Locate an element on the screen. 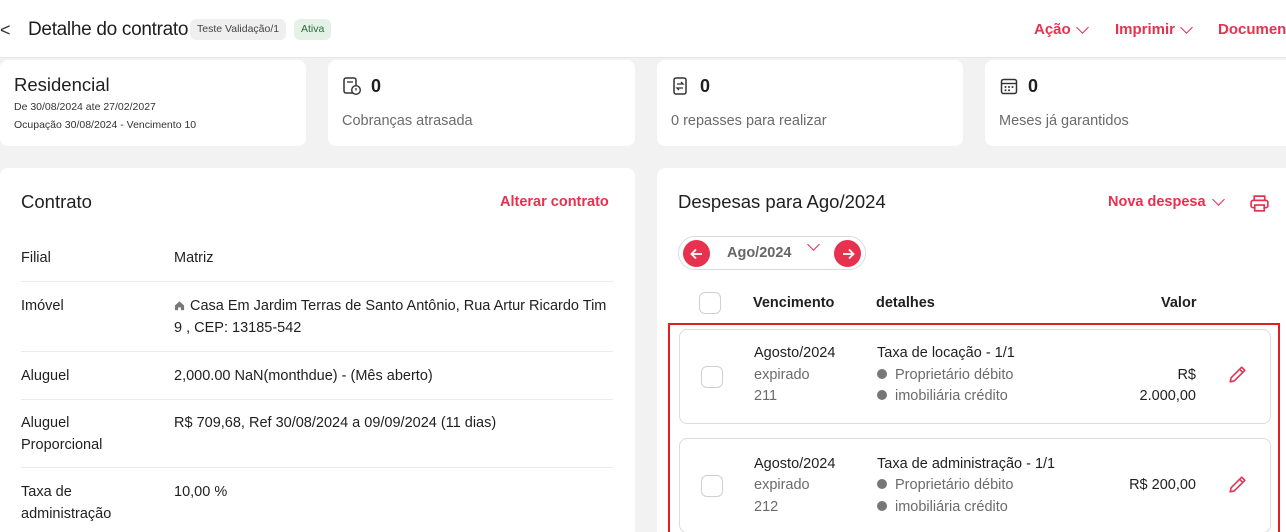  row-label: Filial is located at coordinates (36, 258).